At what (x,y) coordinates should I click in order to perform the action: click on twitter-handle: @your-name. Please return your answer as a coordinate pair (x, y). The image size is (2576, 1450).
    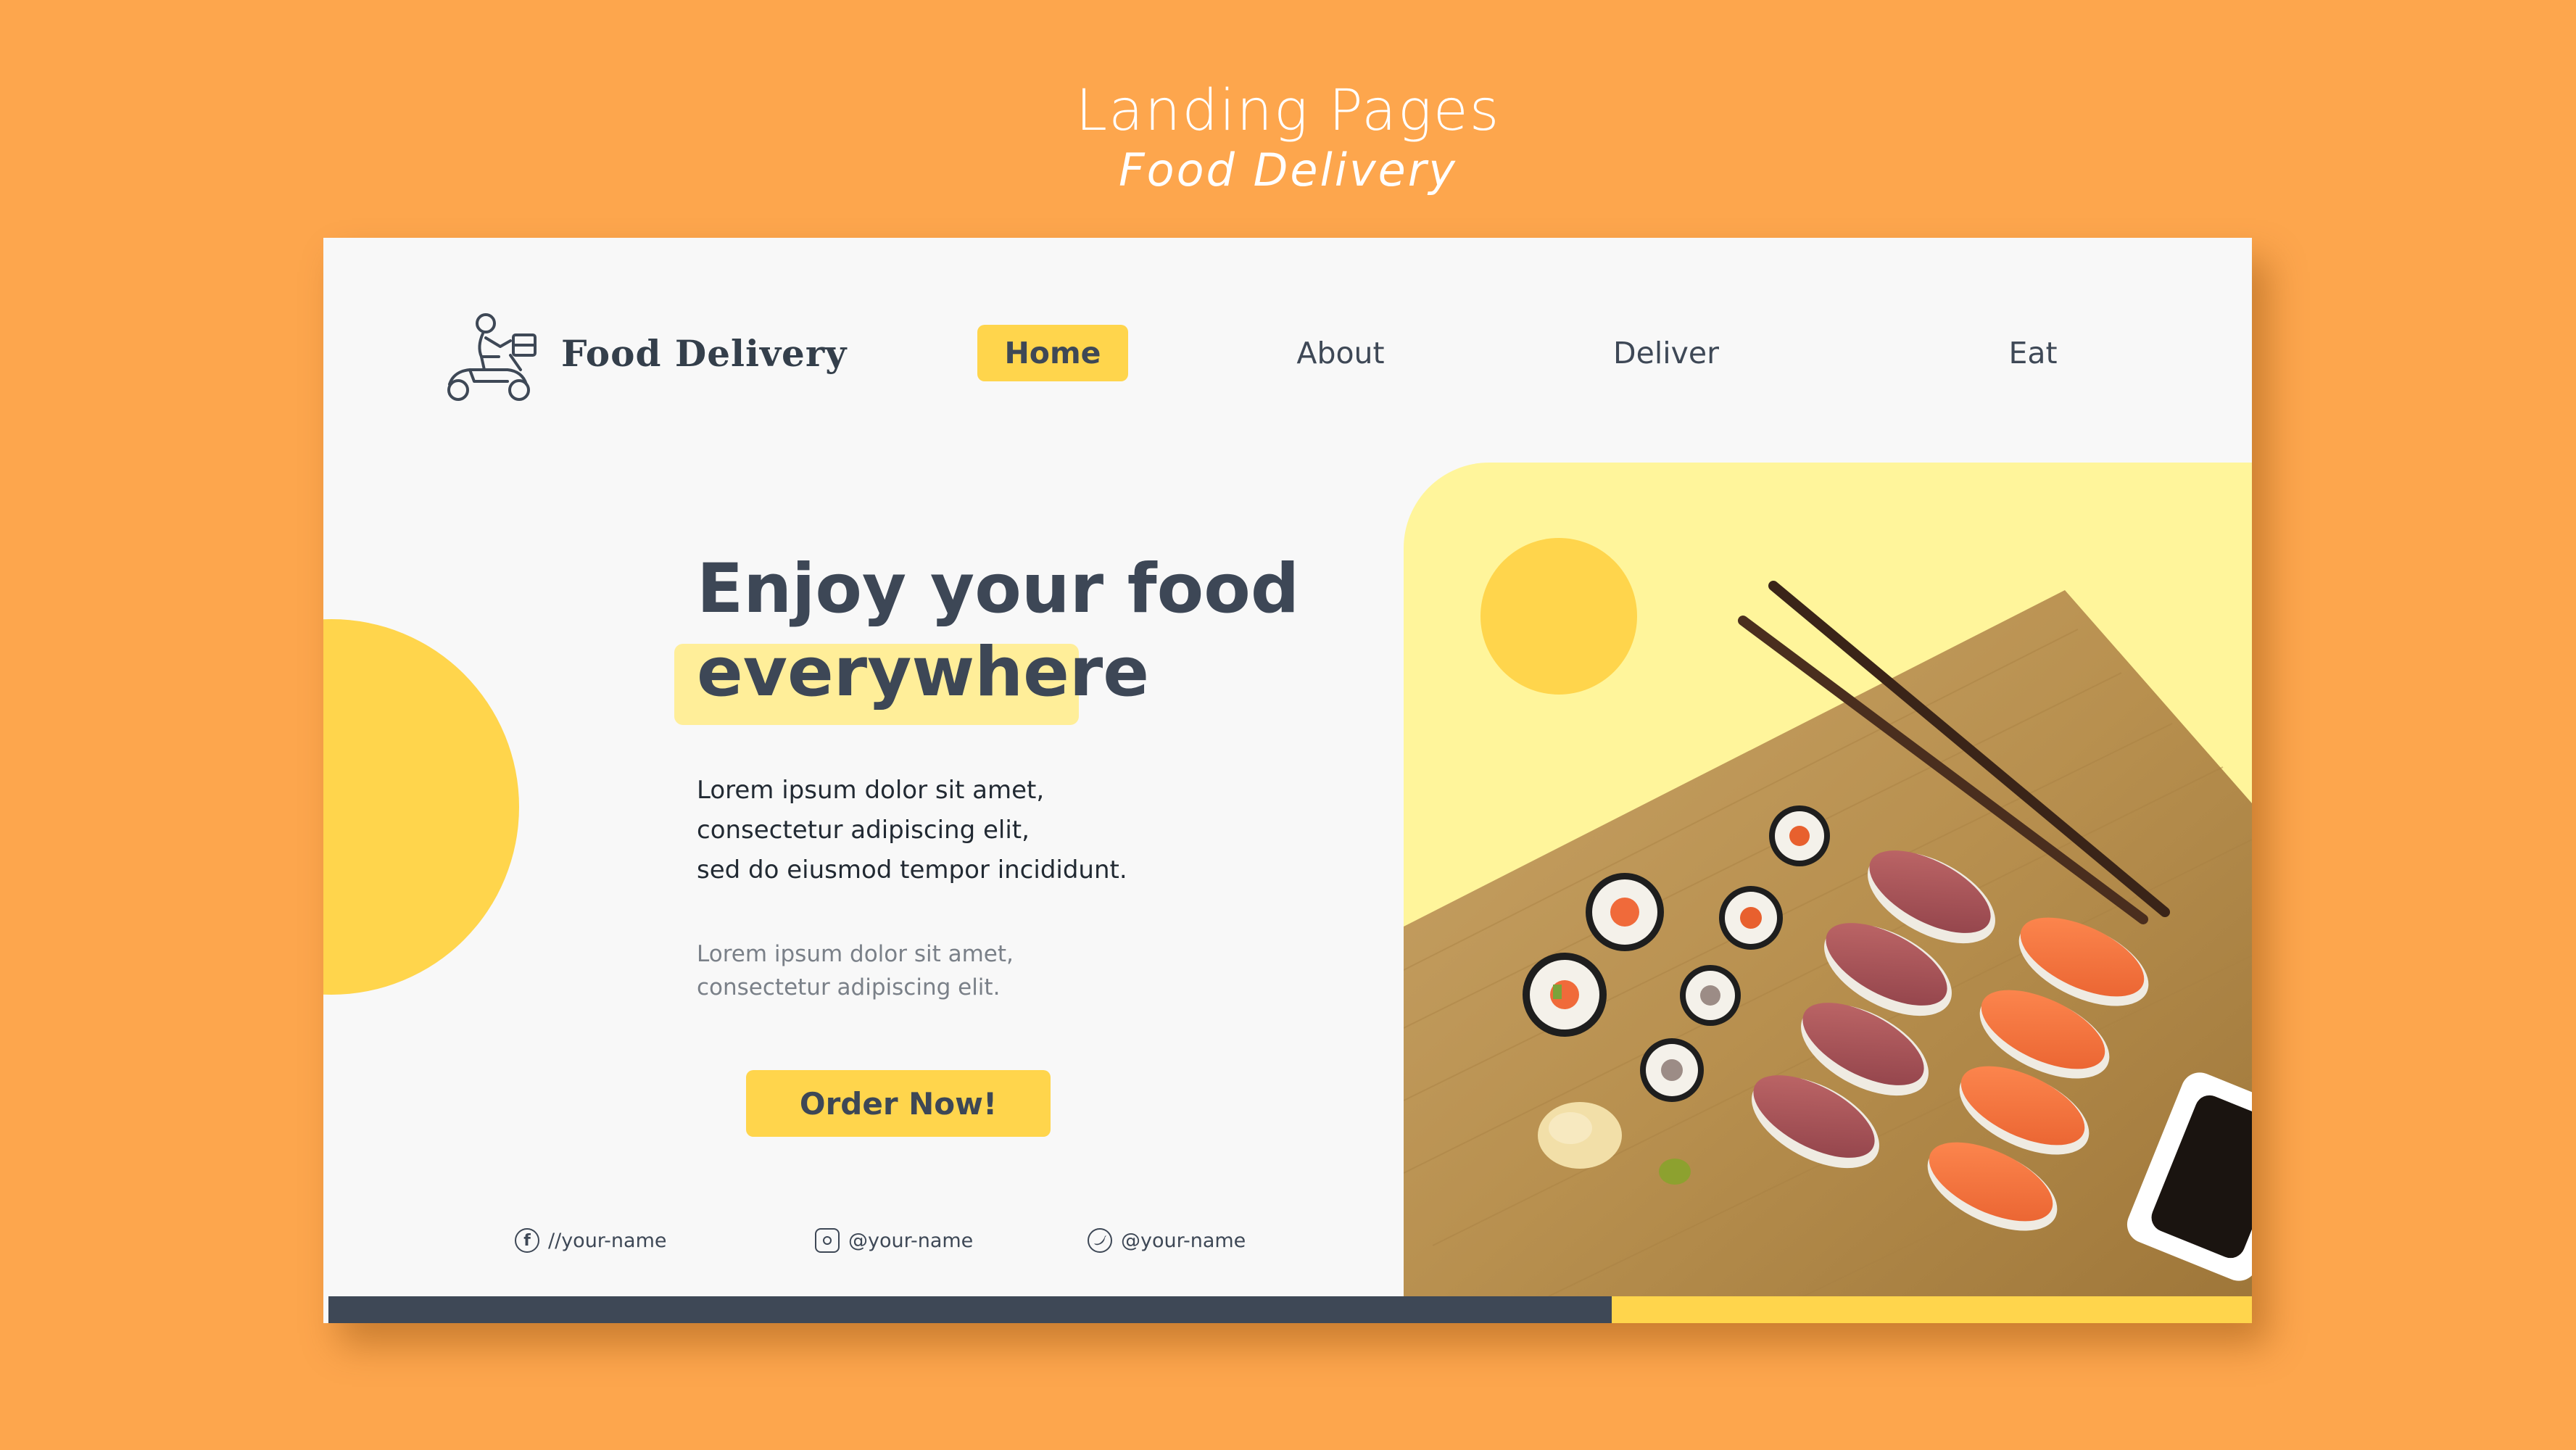
    Looking at the image, I should click on (1184, 1240).